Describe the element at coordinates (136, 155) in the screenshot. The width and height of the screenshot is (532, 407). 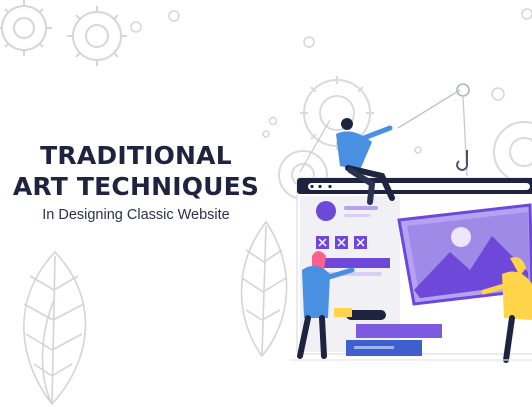
I see `headline-line-1: TRADITIONAL` at that location.